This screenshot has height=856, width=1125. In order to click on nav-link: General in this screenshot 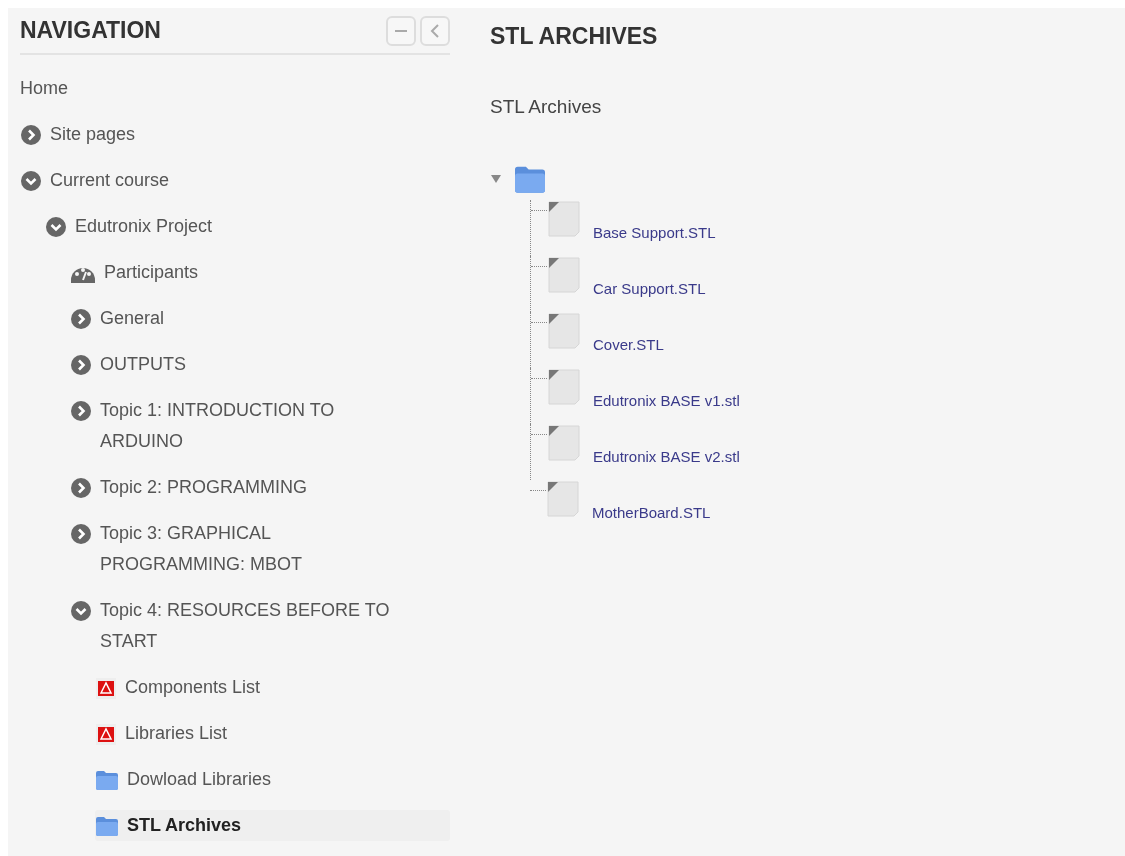, I will do `click(132, 318)`.